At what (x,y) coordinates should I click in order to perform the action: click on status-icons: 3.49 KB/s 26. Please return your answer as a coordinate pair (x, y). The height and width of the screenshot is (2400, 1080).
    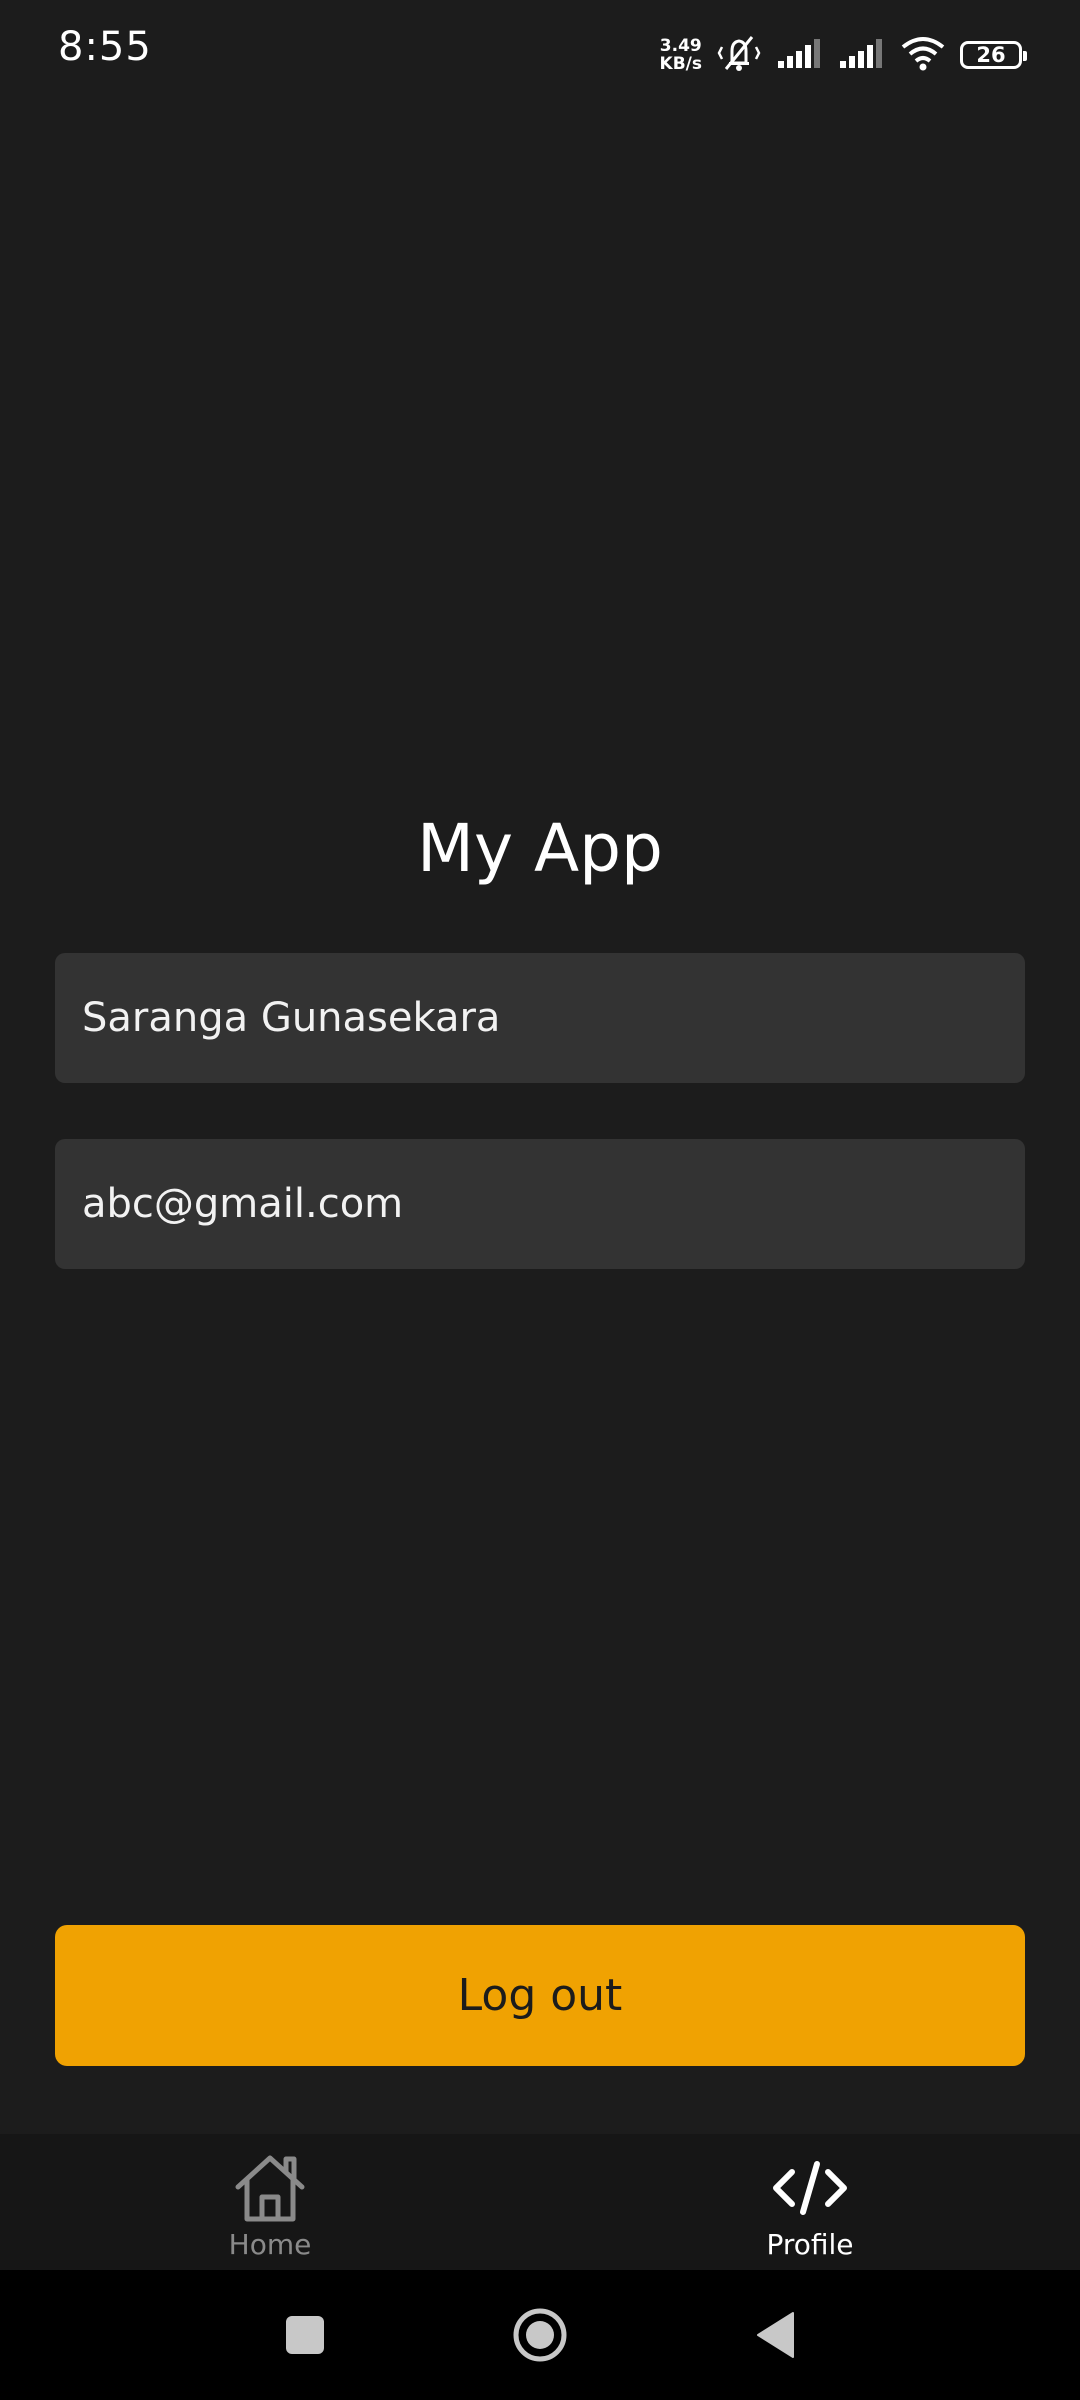
    Looking at the image, I should click on (843, 55).